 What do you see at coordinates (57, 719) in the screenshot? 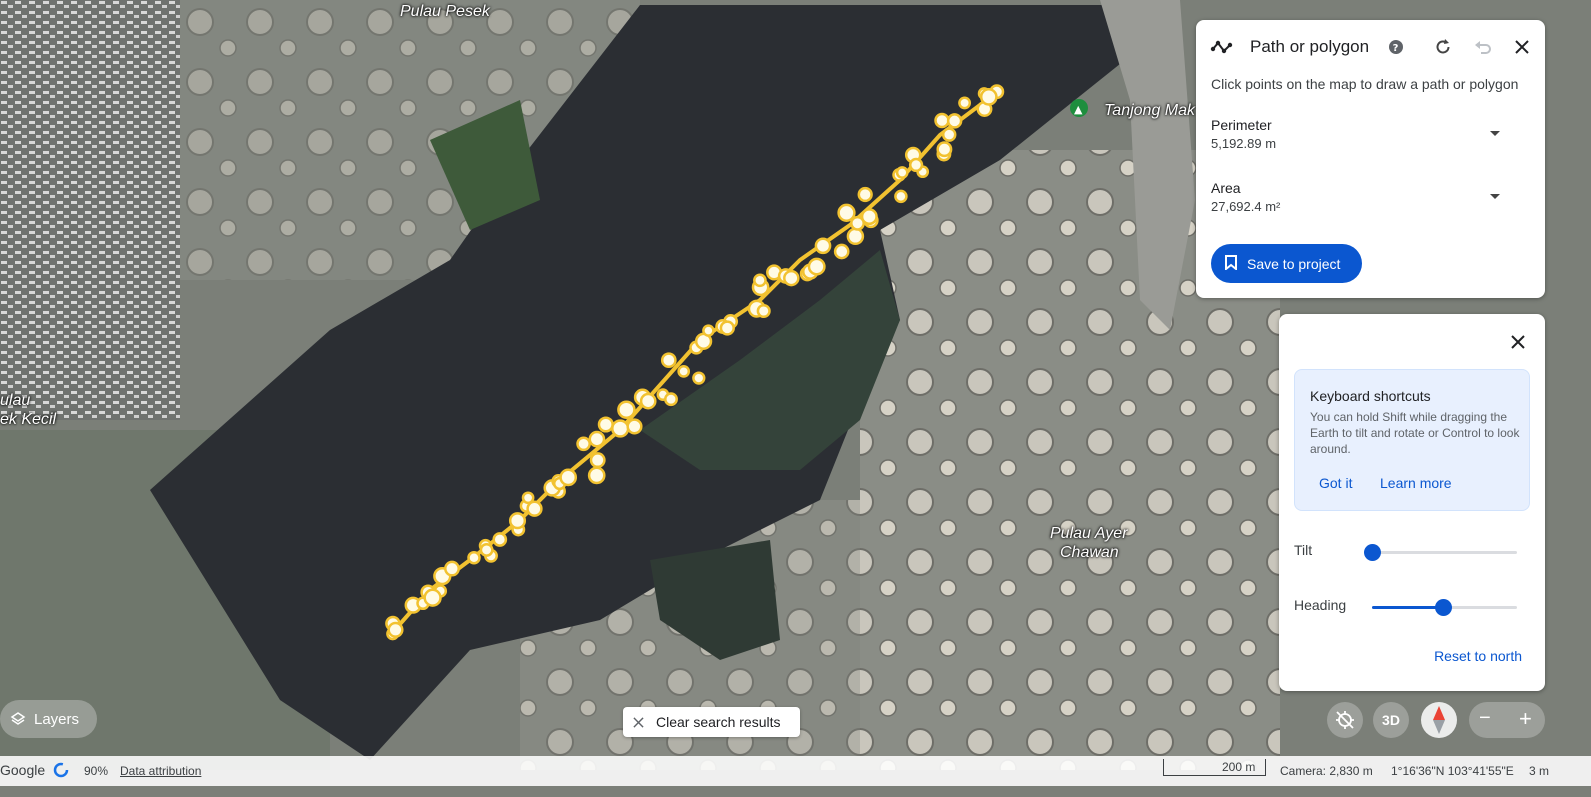
I see `layers-label: Layers` at bounding box center [57, 719].